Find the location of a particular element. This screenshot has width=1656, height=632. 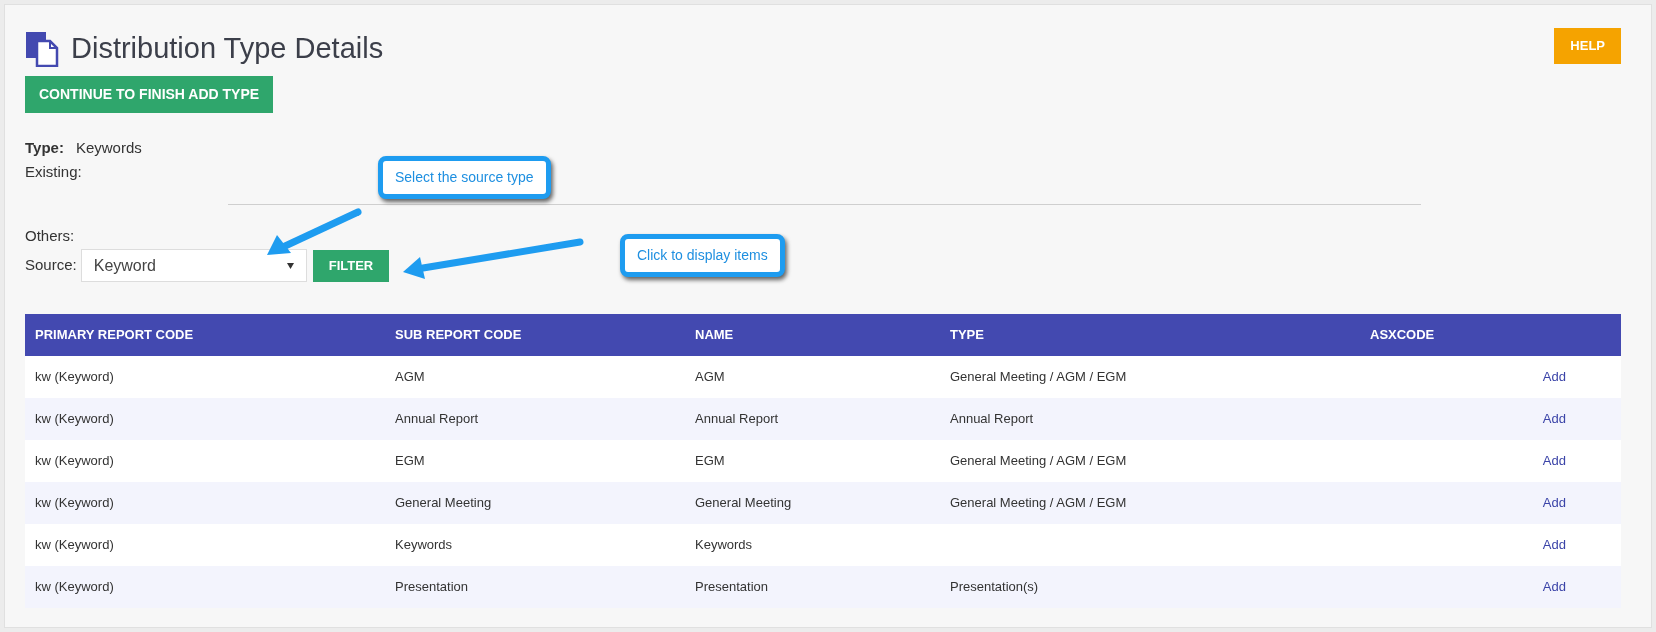

column-header: SUB REPORT CODE is located at coordinates (459, 335).